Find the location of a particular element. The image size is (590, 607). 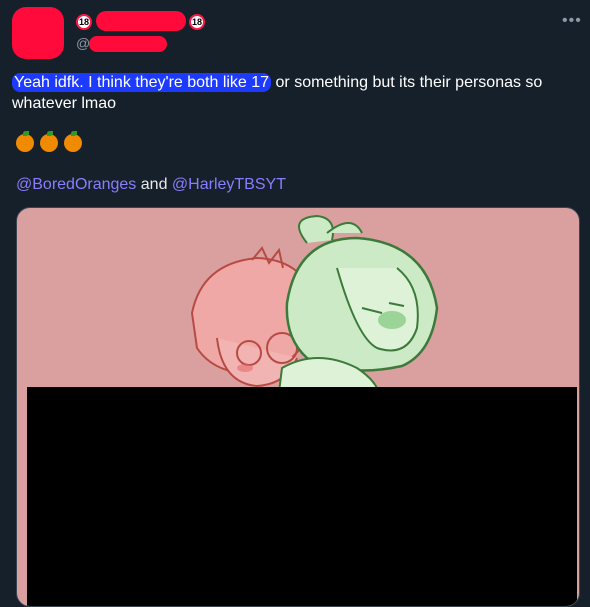

avatar is located at coordinates (38, 33).